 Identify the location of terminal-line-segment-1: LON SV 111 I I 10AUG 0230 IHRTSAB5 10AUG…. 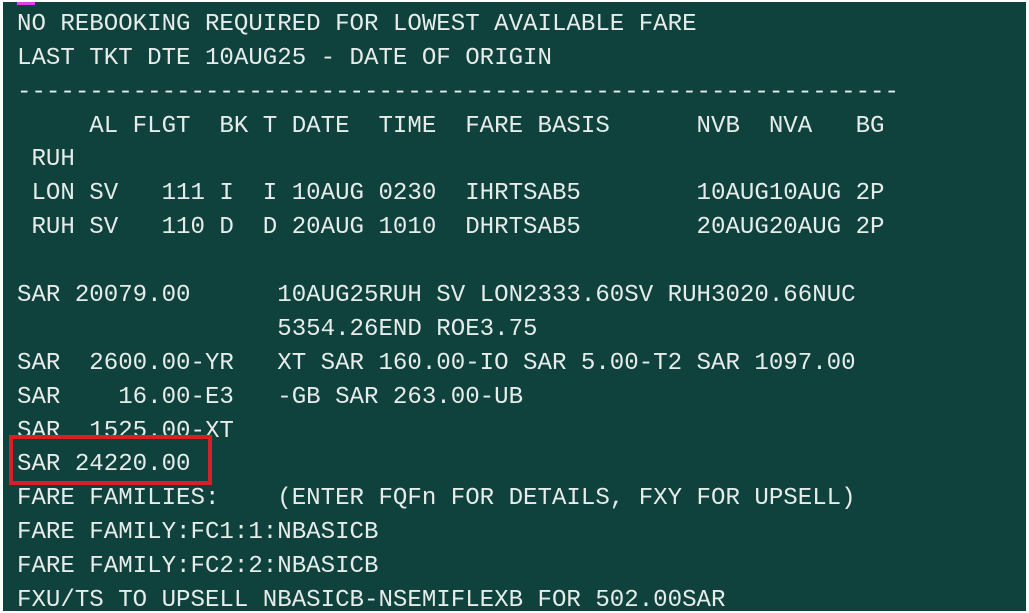
(451, 193).